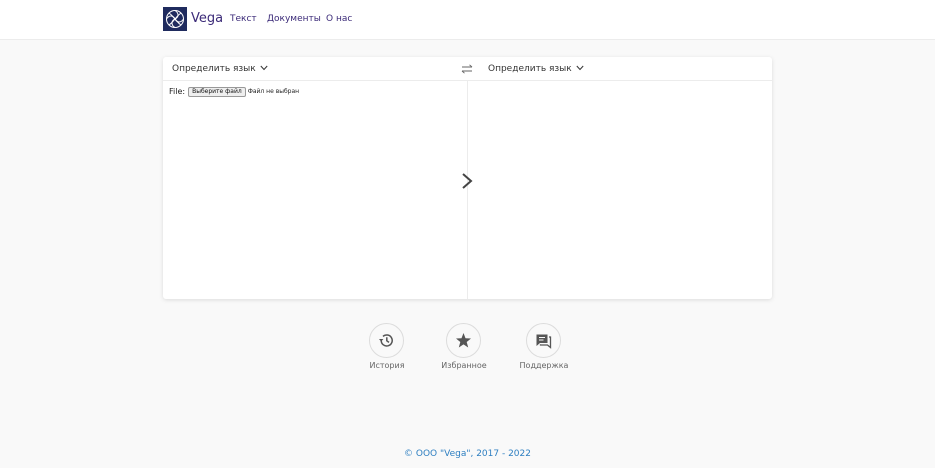  I want to click on support-label: Поддержка, so click(544, 365).